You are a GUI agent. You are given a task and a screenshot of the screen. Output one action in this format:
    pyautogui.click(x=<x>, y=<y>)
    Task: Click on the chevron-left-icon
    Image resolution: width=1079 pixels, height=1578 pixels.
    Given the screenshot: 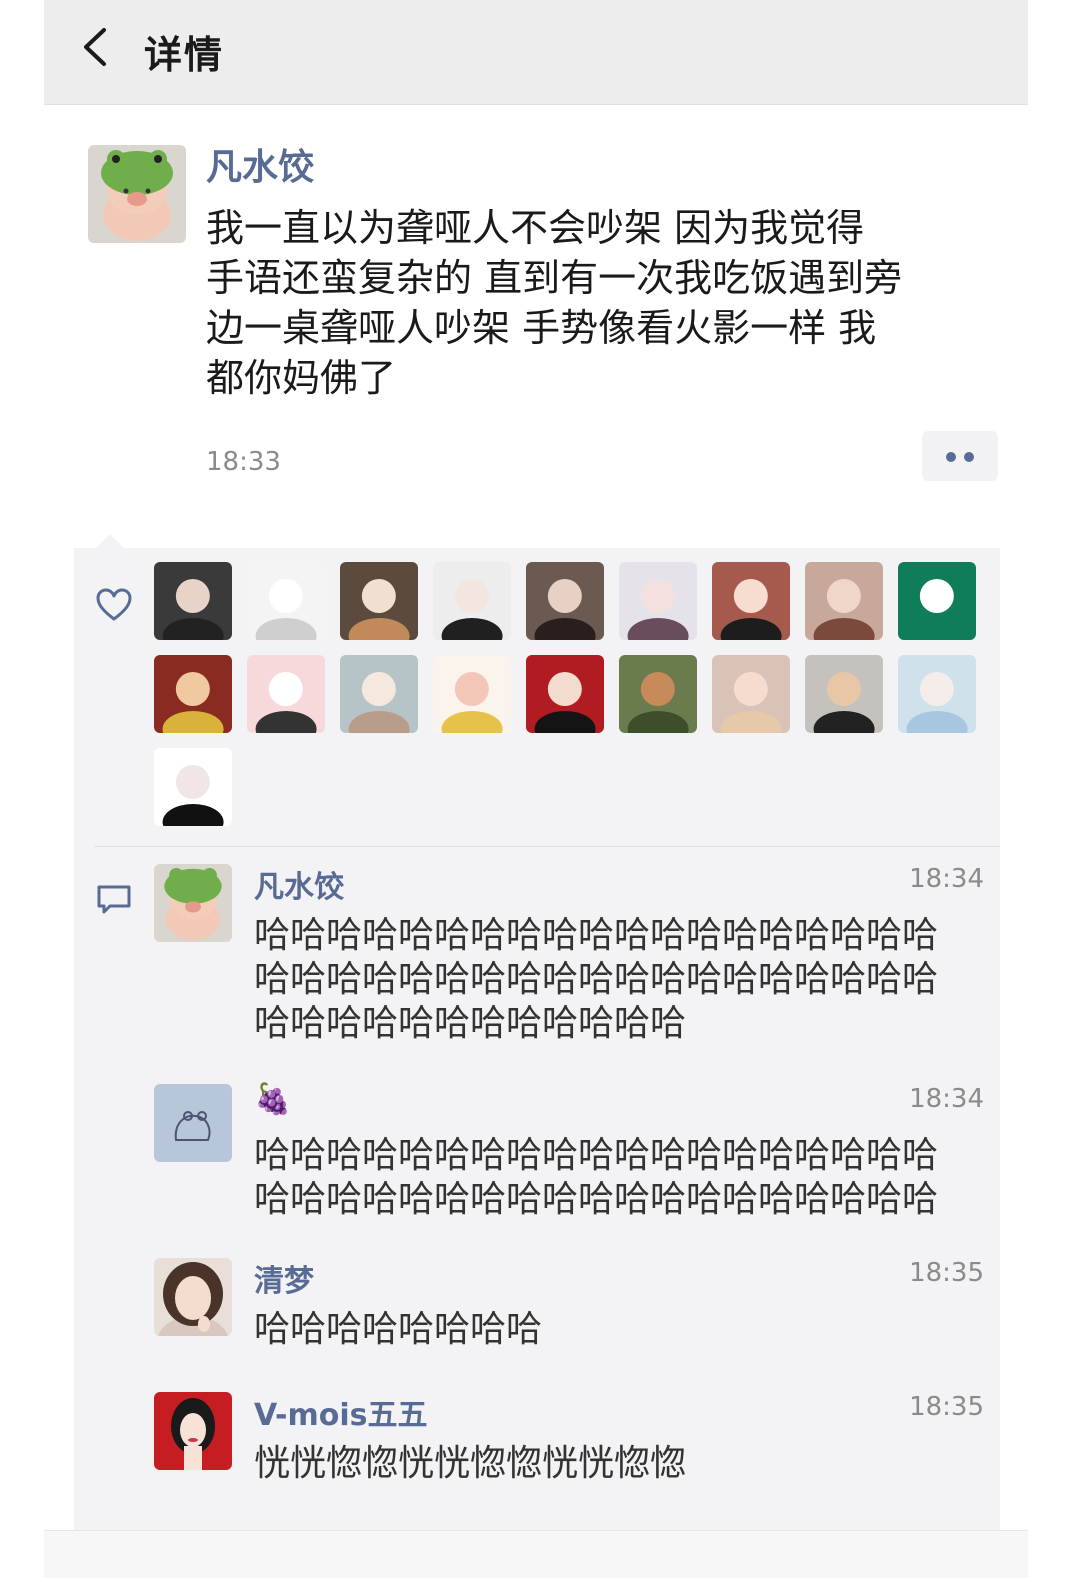 What is the action you would take?
    pyautogui.click(x=95, y=47)
    